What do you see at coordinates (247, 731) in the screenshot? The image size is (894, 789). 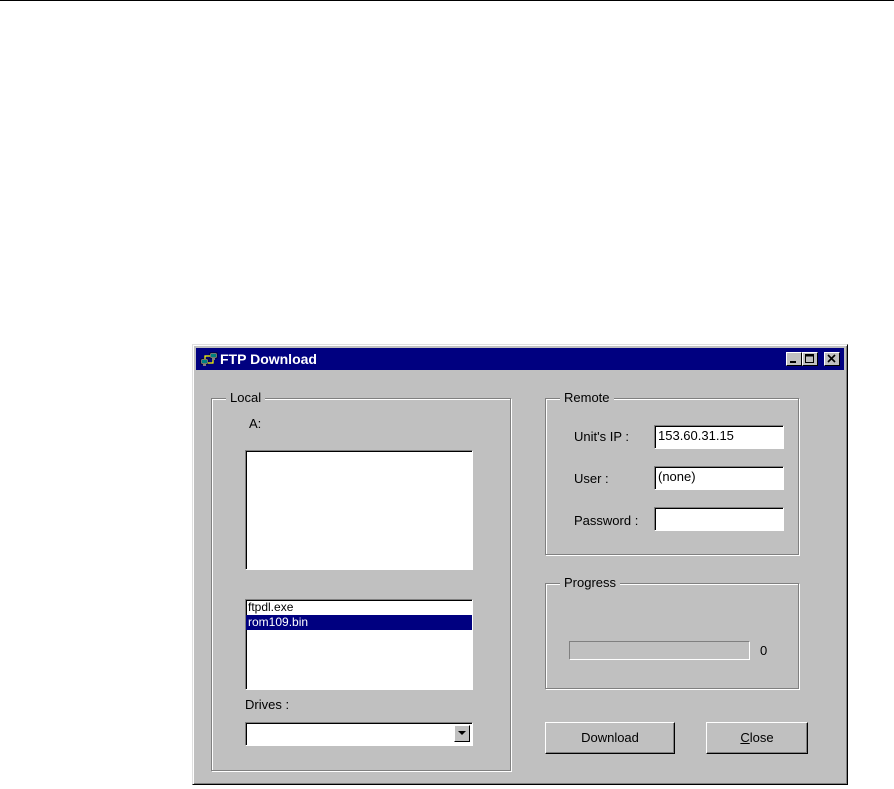 I see `drives-value` at bounding box center [247, 731].